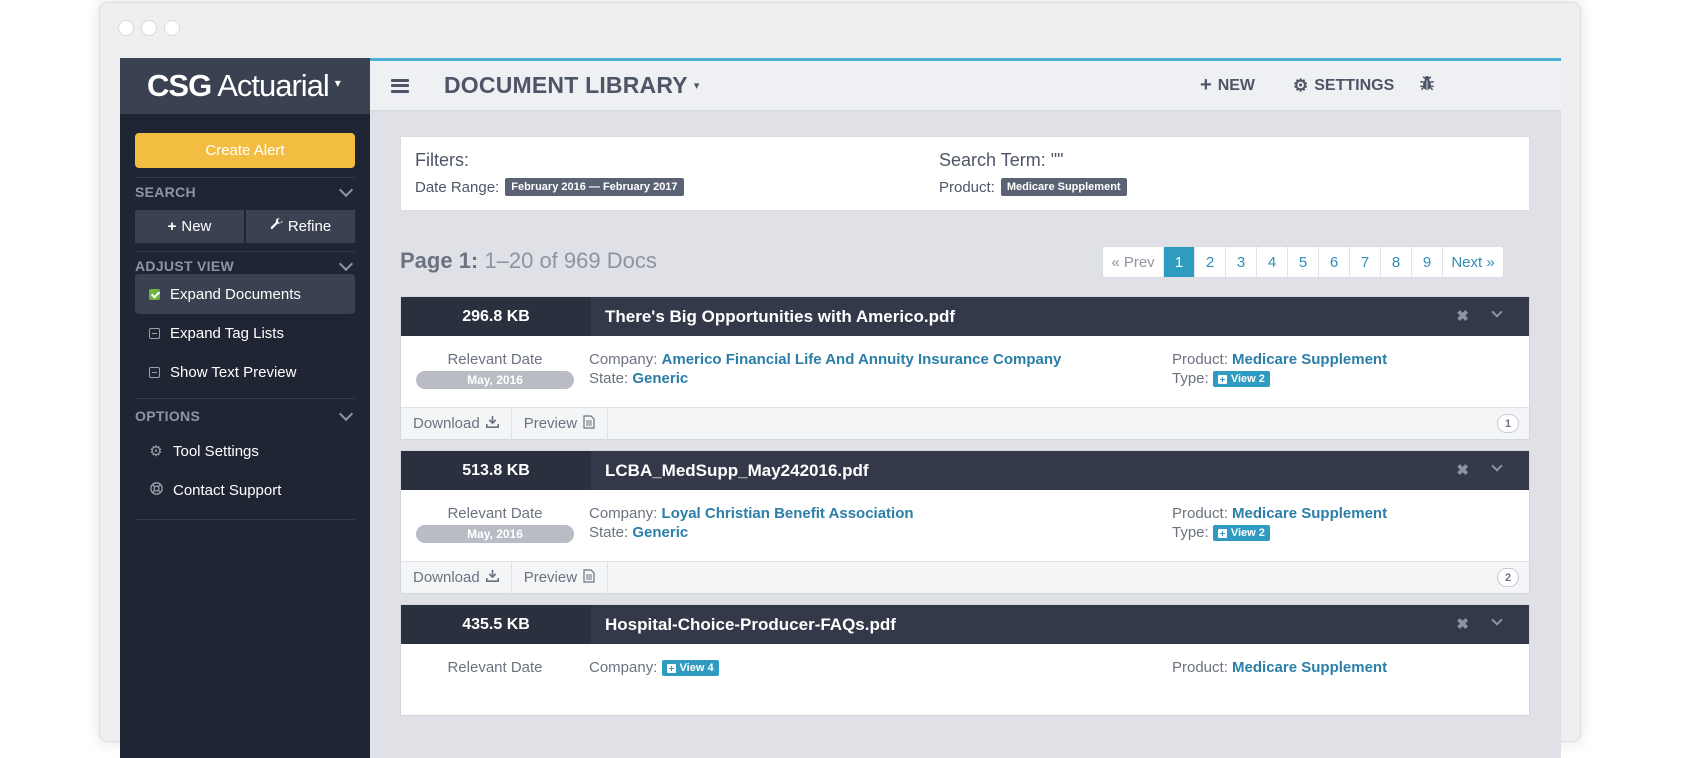 The height and width of the screenshot is (758, 1690). What do you see at coordinates (495, 370) in the screenshot?
I see `relevant-date: Relevant Date May, 2016` at bounding box center [495, 370].